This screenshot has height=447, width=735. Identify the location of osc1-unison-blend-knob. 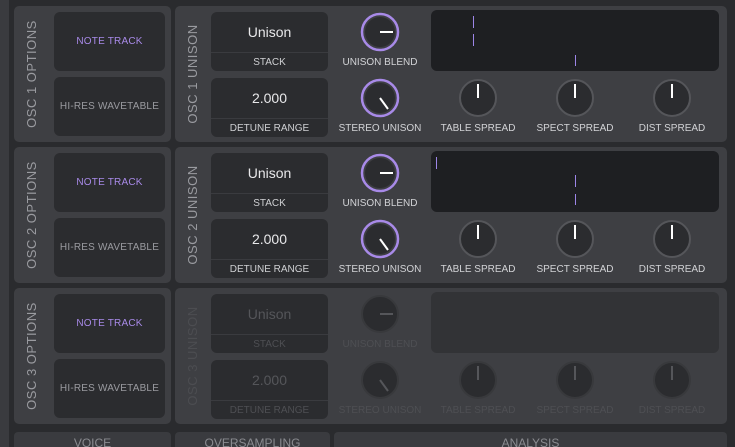
(380, 32).